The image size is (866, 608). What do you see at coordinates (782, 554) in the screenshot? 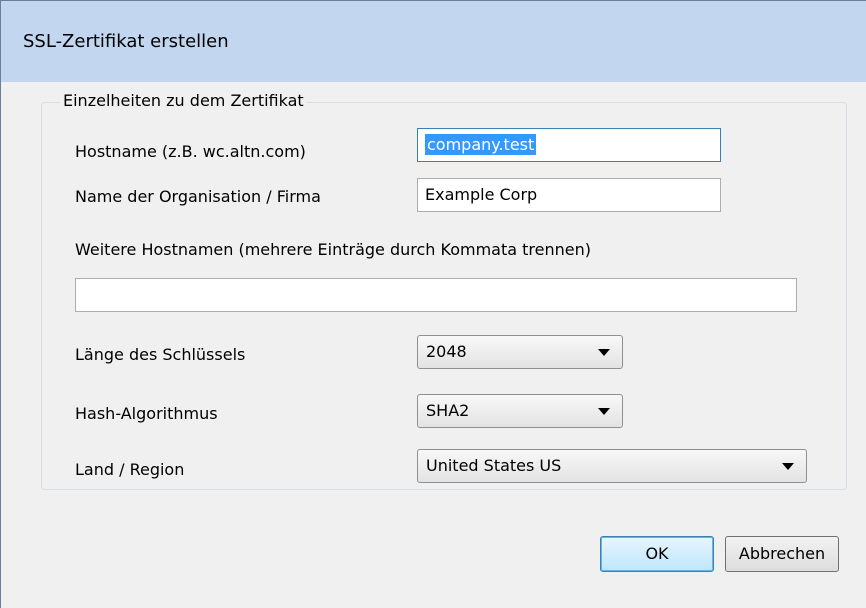
I see `cancel-button: Abbrechen` at bounding box center [782, 554].